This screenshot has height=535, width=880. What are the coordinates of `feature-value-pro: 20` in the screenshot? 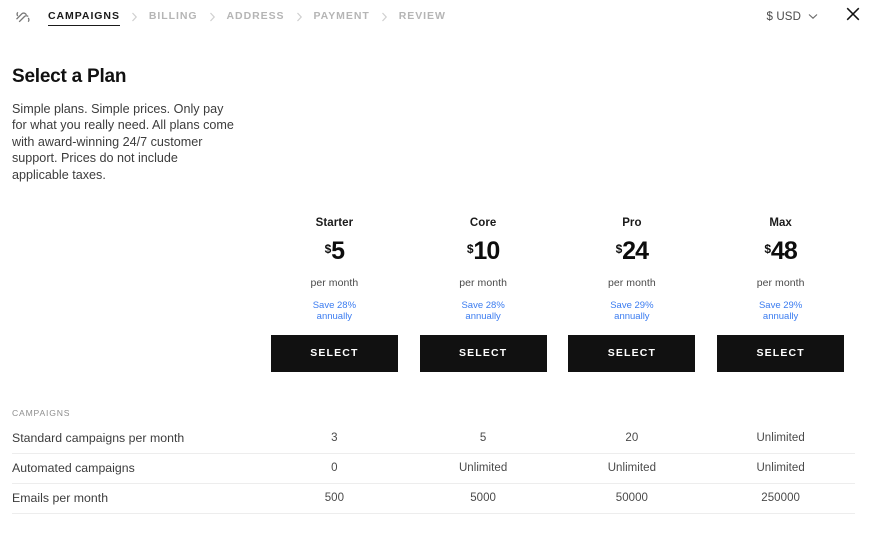 It's located at (632, 438).